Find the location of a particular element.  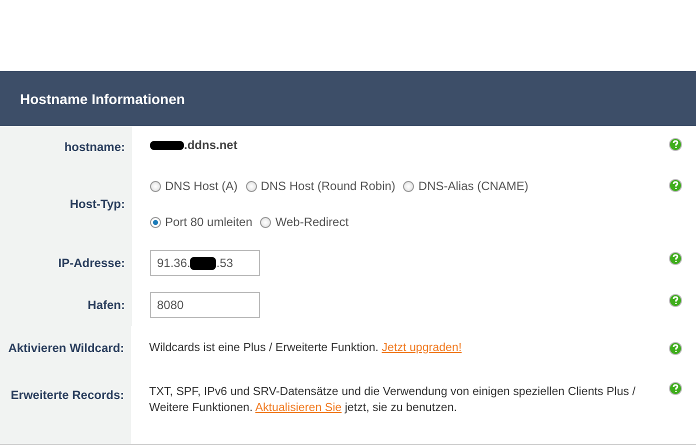

radio-option: DNS Host (A) is located at coordinates (194, 186).